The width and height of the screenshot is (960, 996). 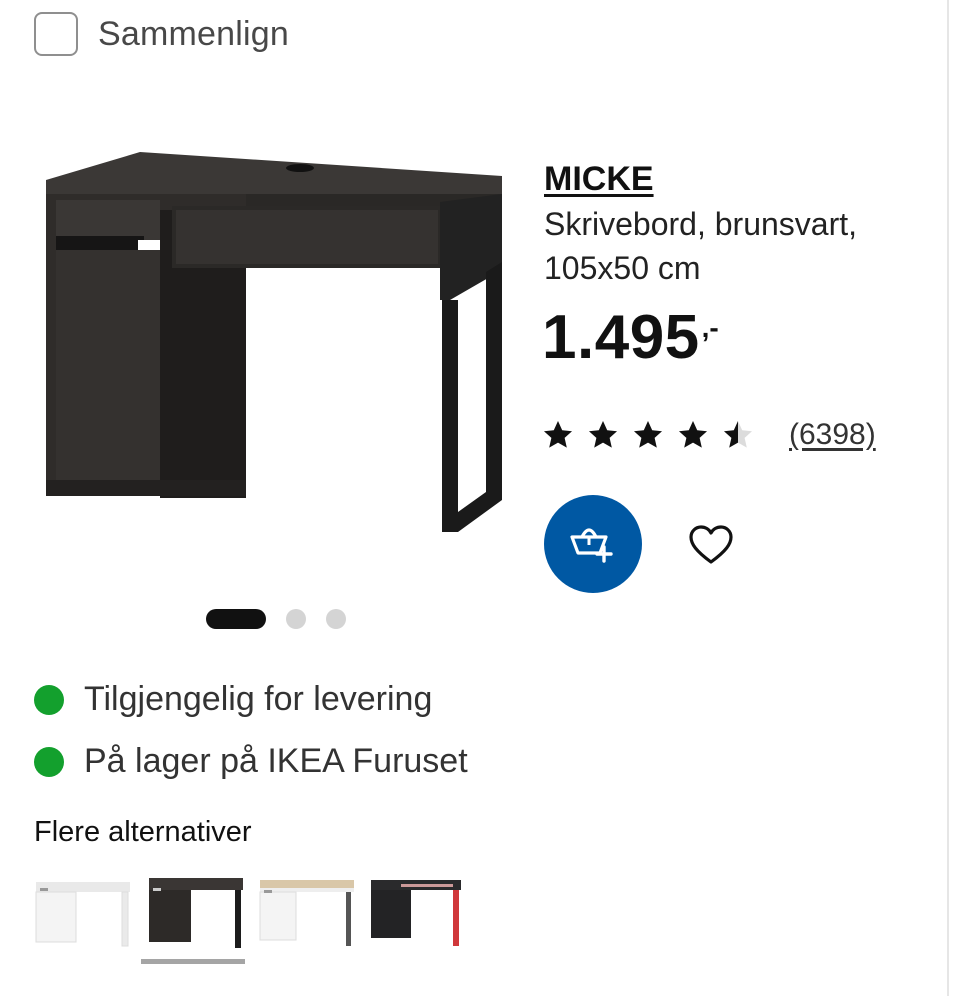 I want to click on alternative-black-brown, so click(x=193, y=916).